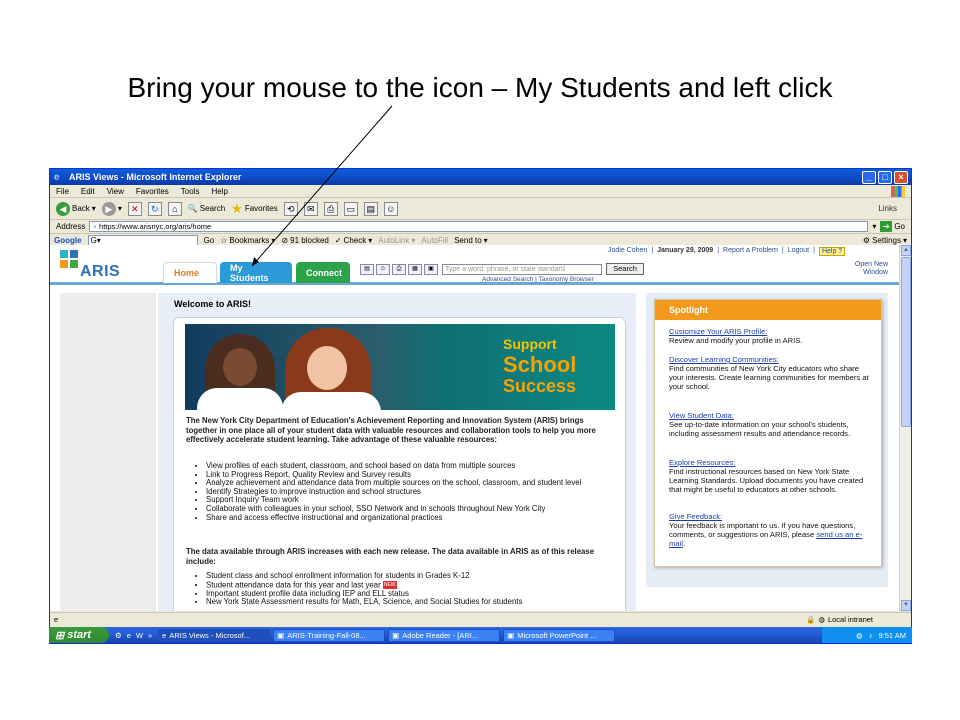 This screenshot has width=960, height=720. What do you see at coordinates (134, 208) in the screenshot?
I see `stop-icon: ✕` at bounding box center [134, 208].